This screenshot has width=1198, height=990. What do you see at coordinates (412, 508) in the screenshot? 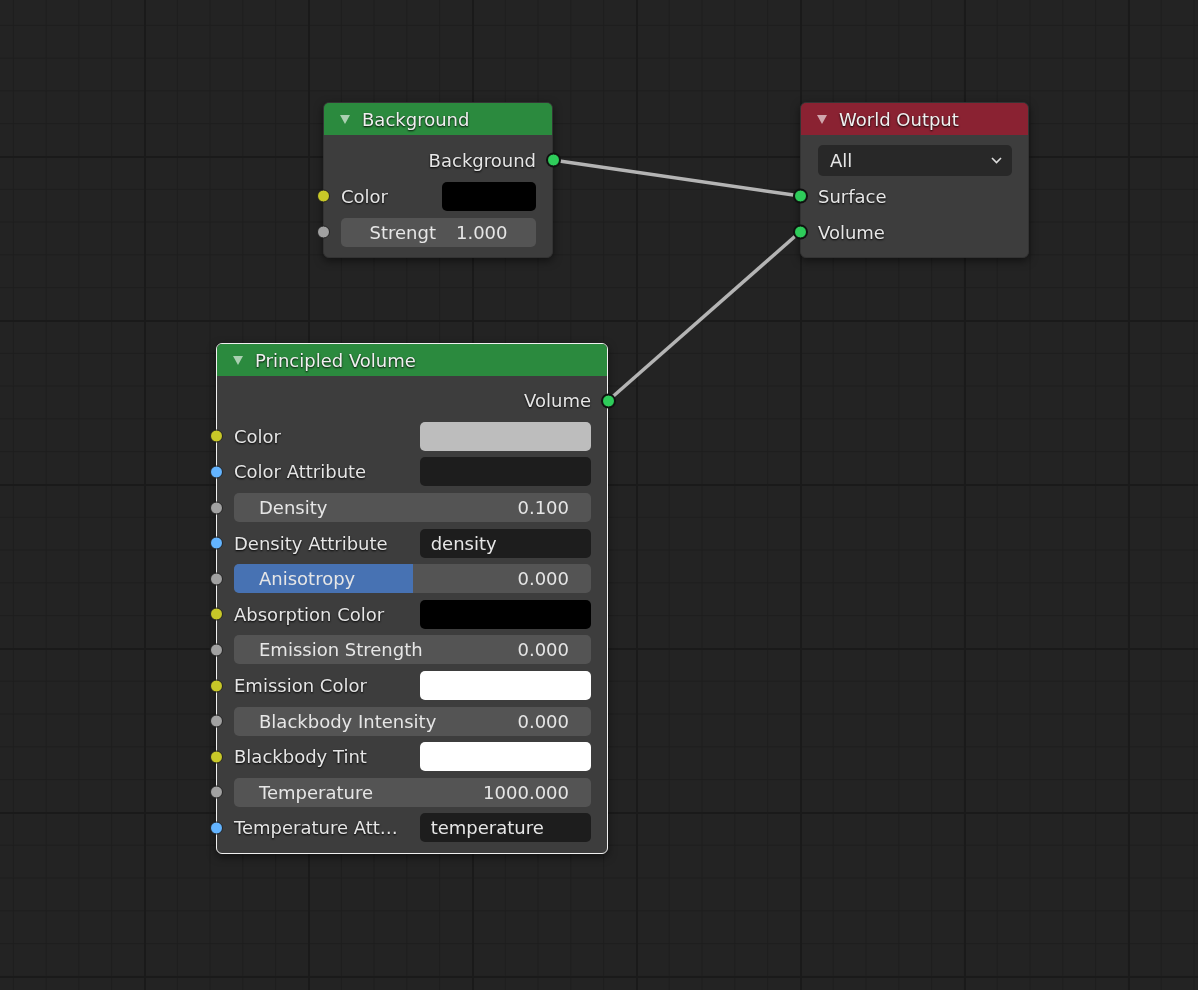
I see `number-field: Density 0.100` at bounding box center [412, 508].